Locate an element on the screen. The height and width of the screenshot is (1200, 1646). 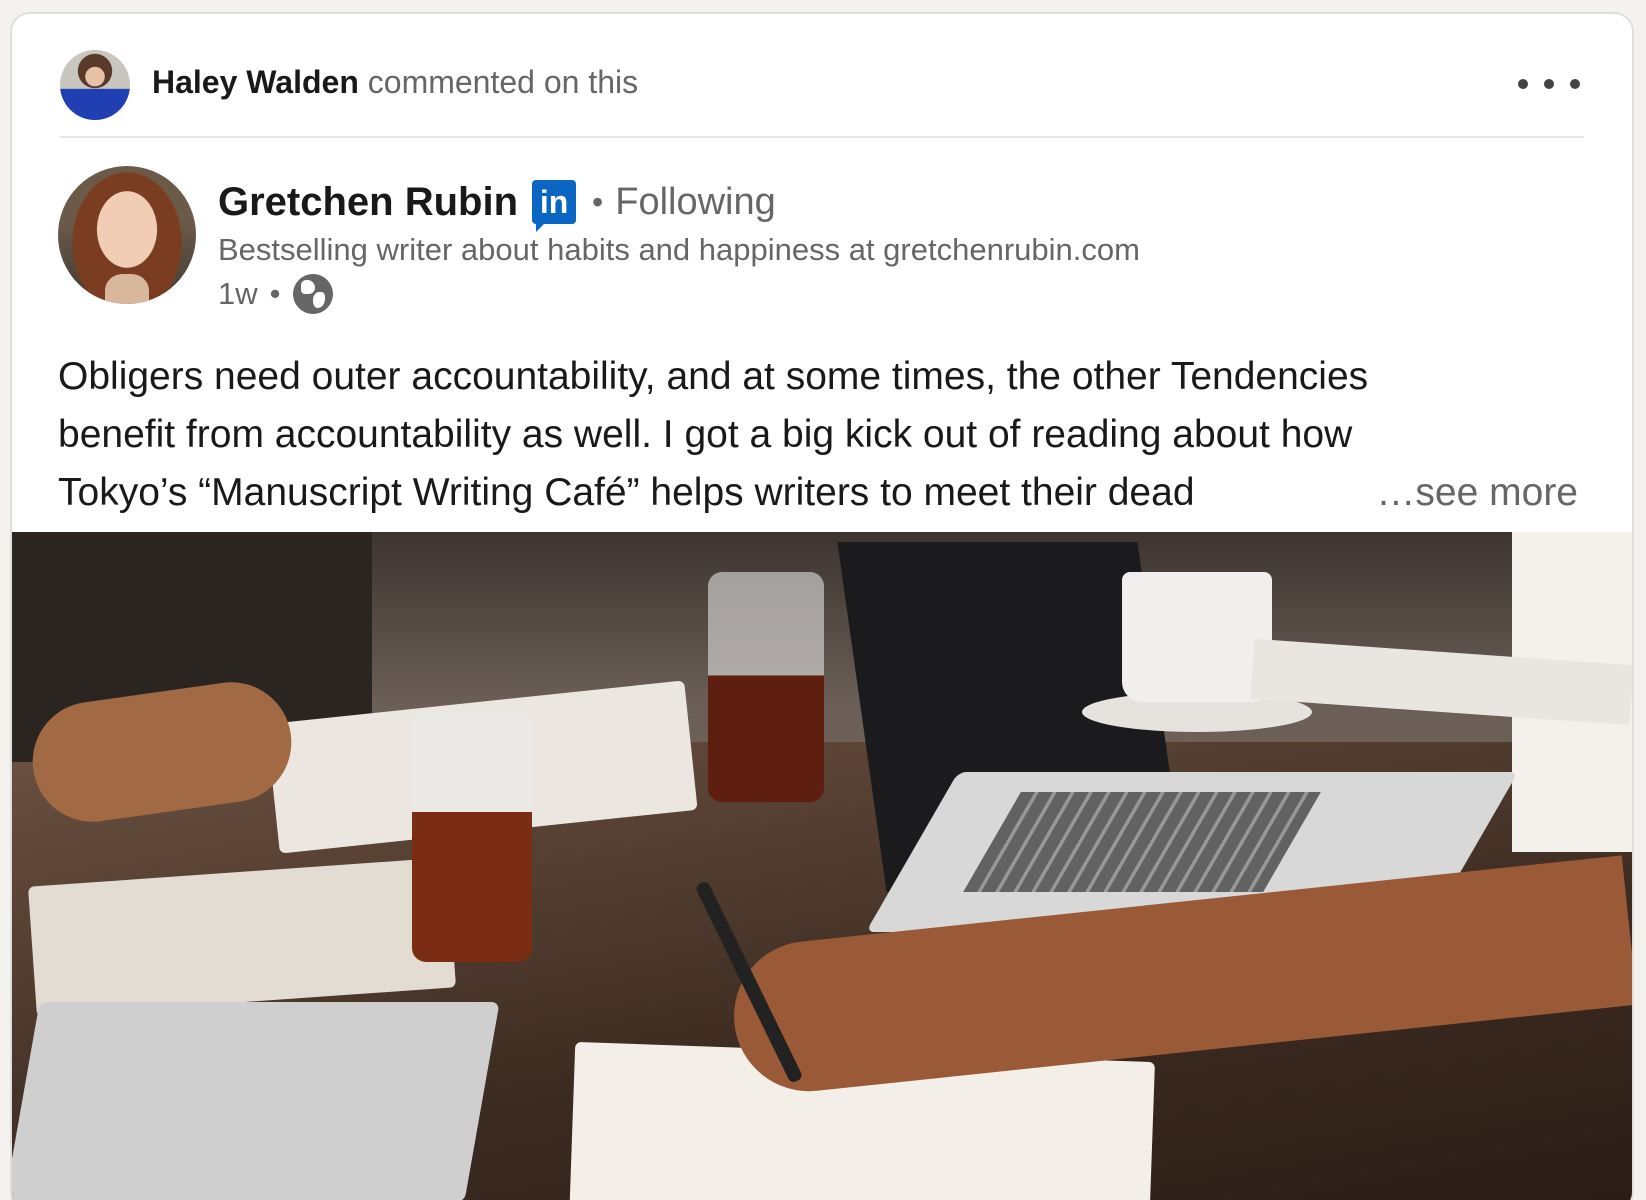
globe-icon is located at coordinates (312, 294).